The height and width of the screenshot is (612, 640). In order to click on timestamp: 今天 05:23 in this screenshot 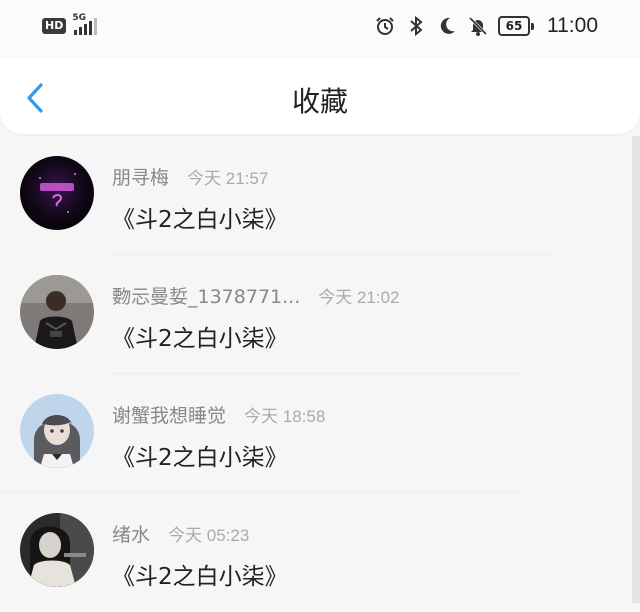, I will do `click(209, 535)`.